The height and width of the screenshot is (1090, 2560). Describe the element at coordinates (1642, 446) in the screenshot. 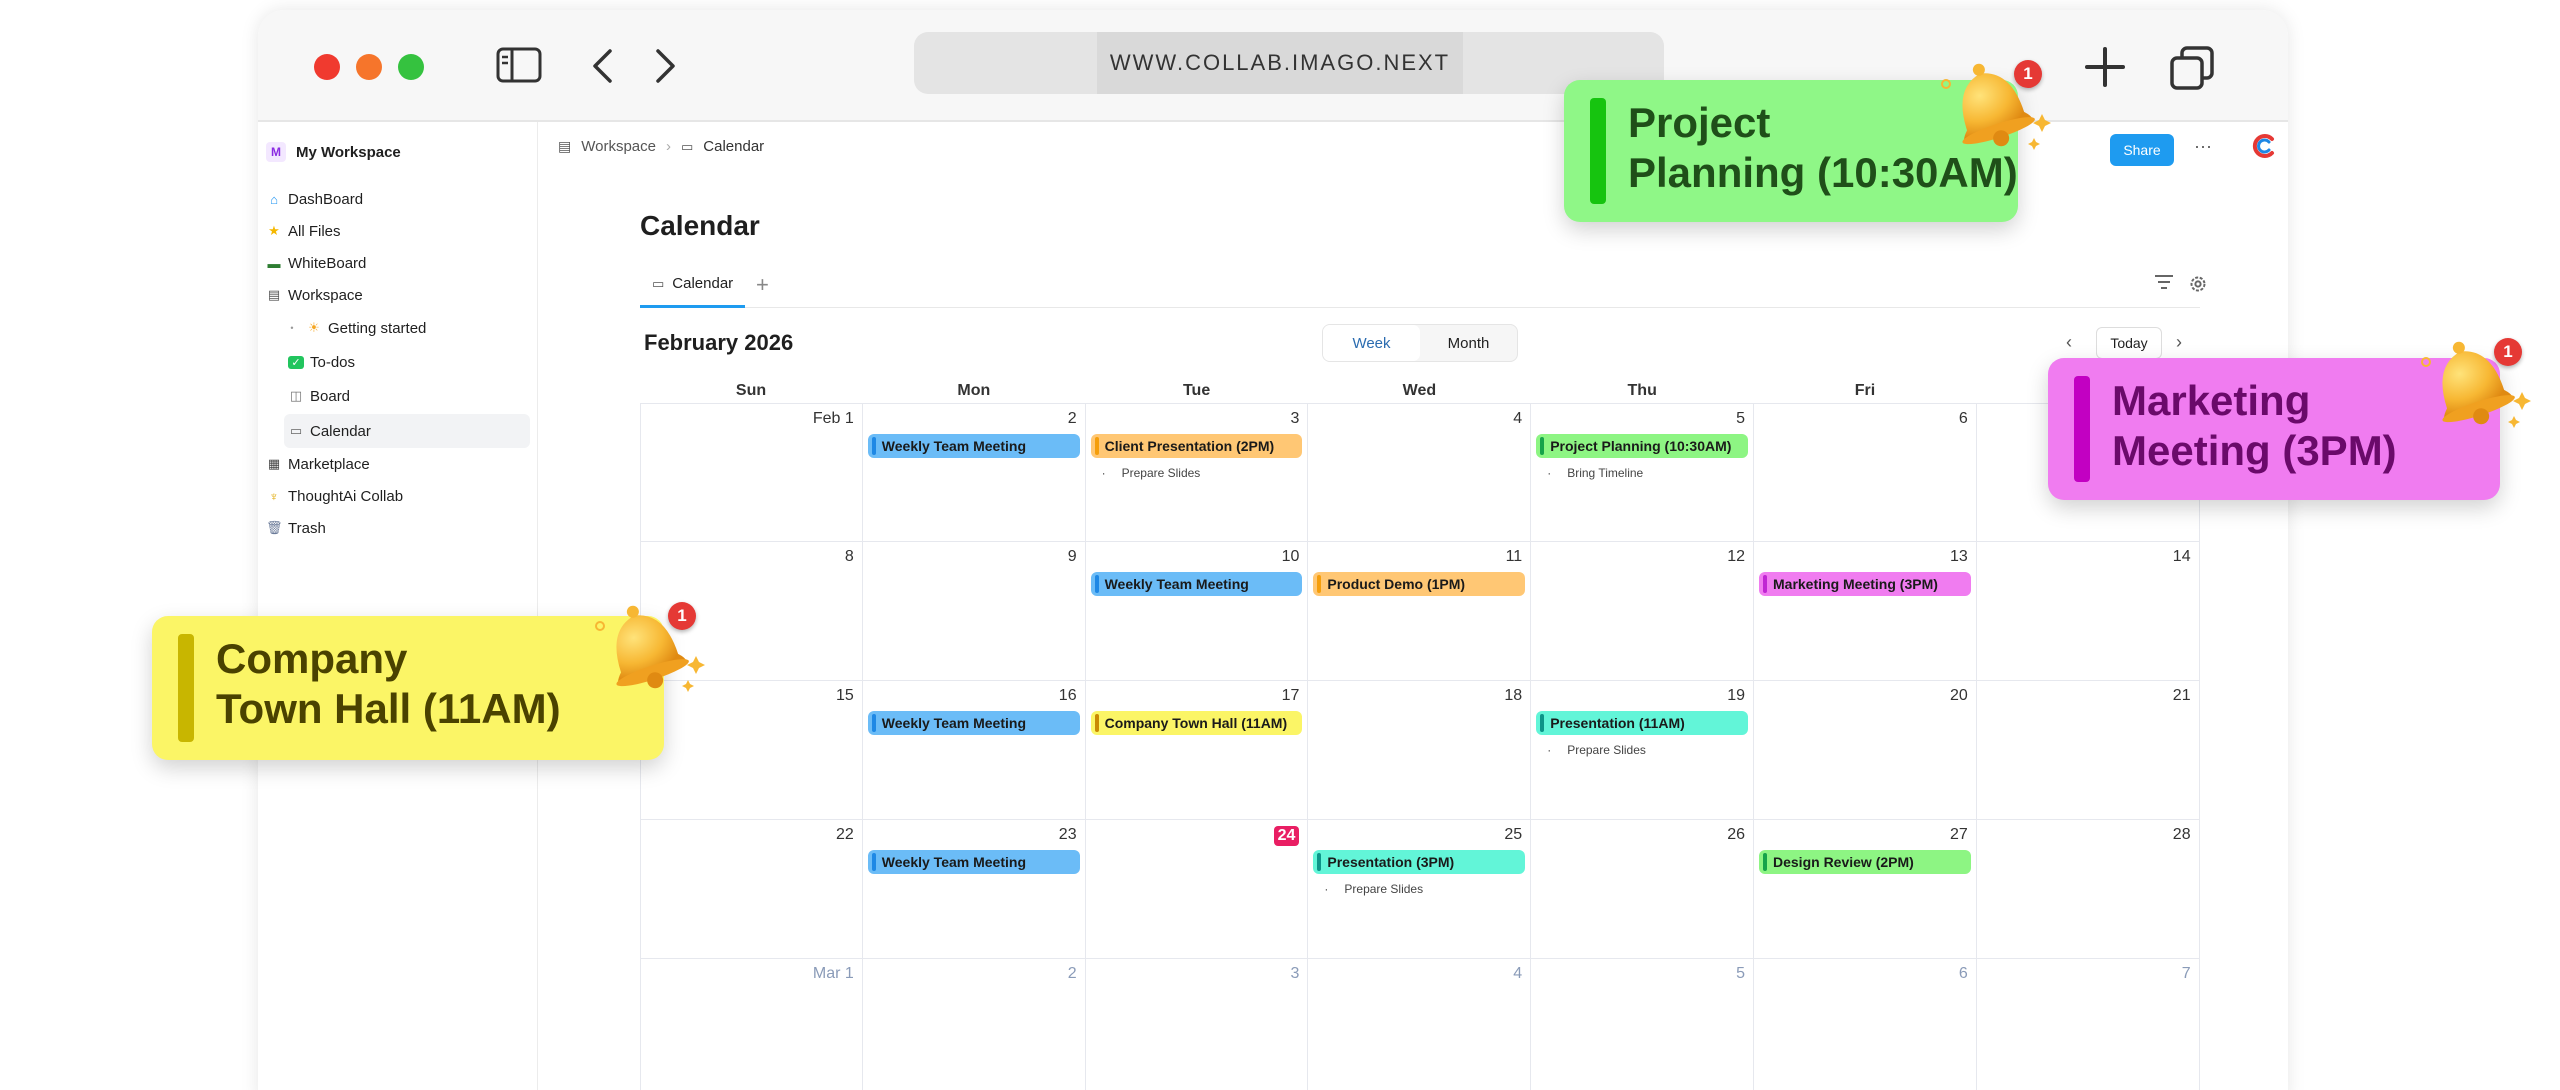

I see `calendar-event: Project Planning (10:30AM)` at that location.